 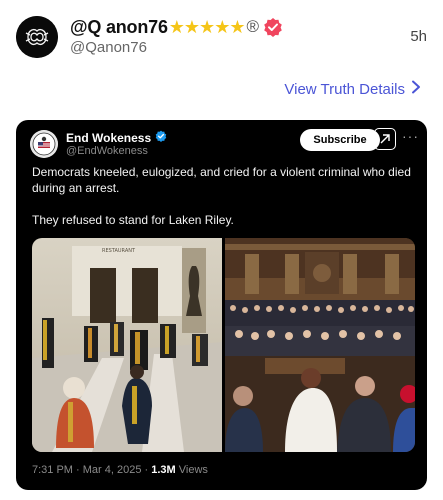 What do you see at coordinates (161, 137) in the screenshot?
I see `embed-verified-icon` at bounding box center [161, 137].